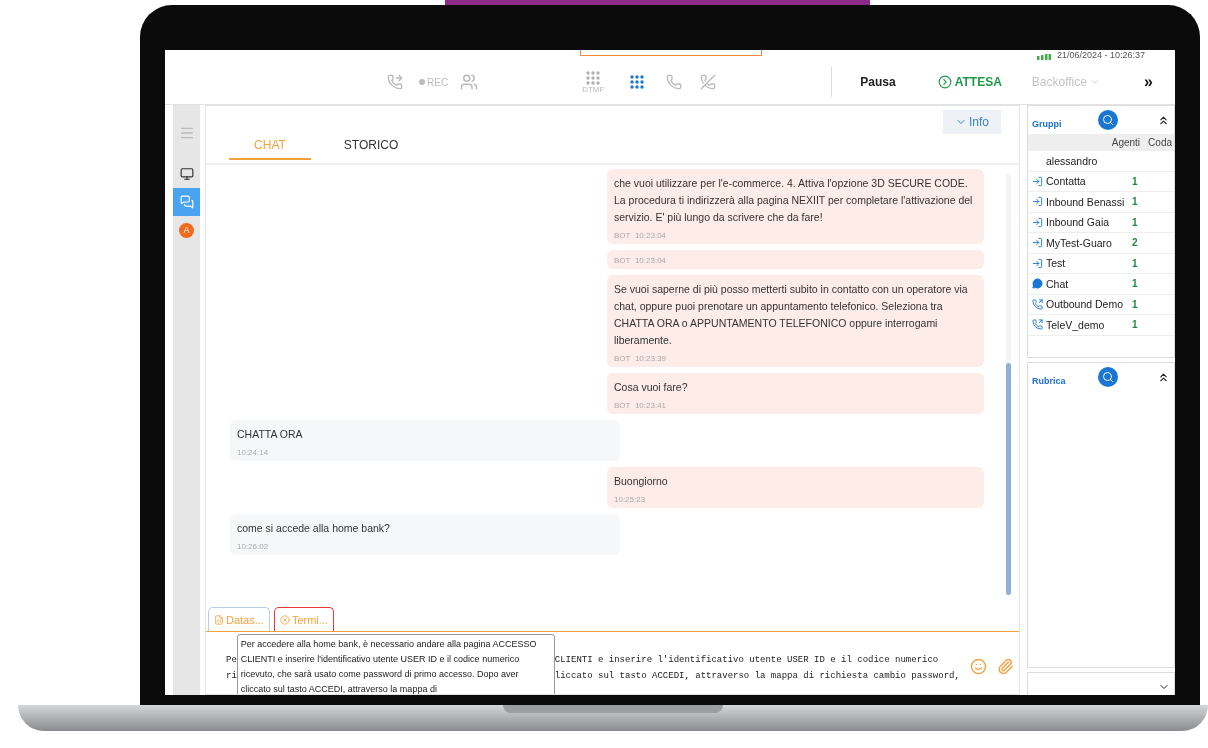  I want to click on group-row: alessandro, so click(1101, 161).